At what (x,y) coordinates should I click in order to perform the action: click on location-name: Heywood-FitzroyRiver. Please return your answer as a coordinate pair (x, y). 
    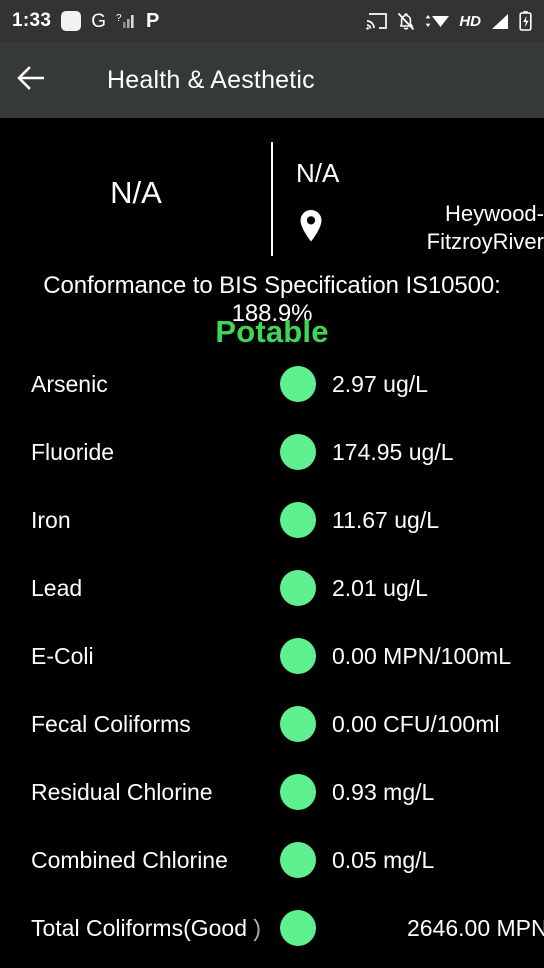
    Looking at the image, I should click on (485, 227).